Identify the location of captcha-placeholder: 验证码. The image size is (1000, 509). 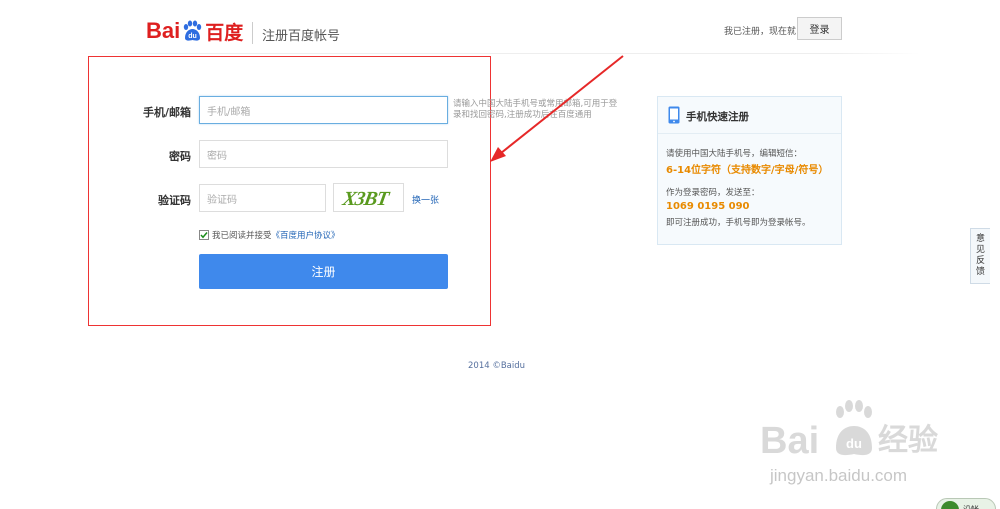
(222, 200).